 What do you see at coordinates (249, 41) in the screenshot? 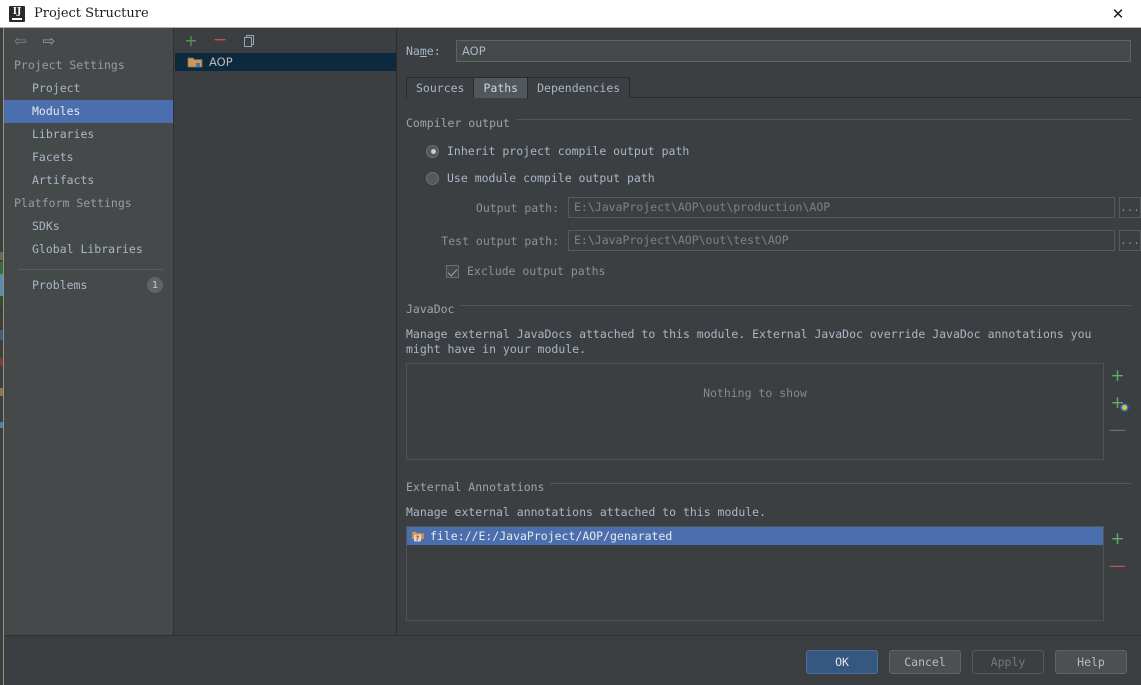
I see `copy-module-icon` at bounding box center [249, 41].